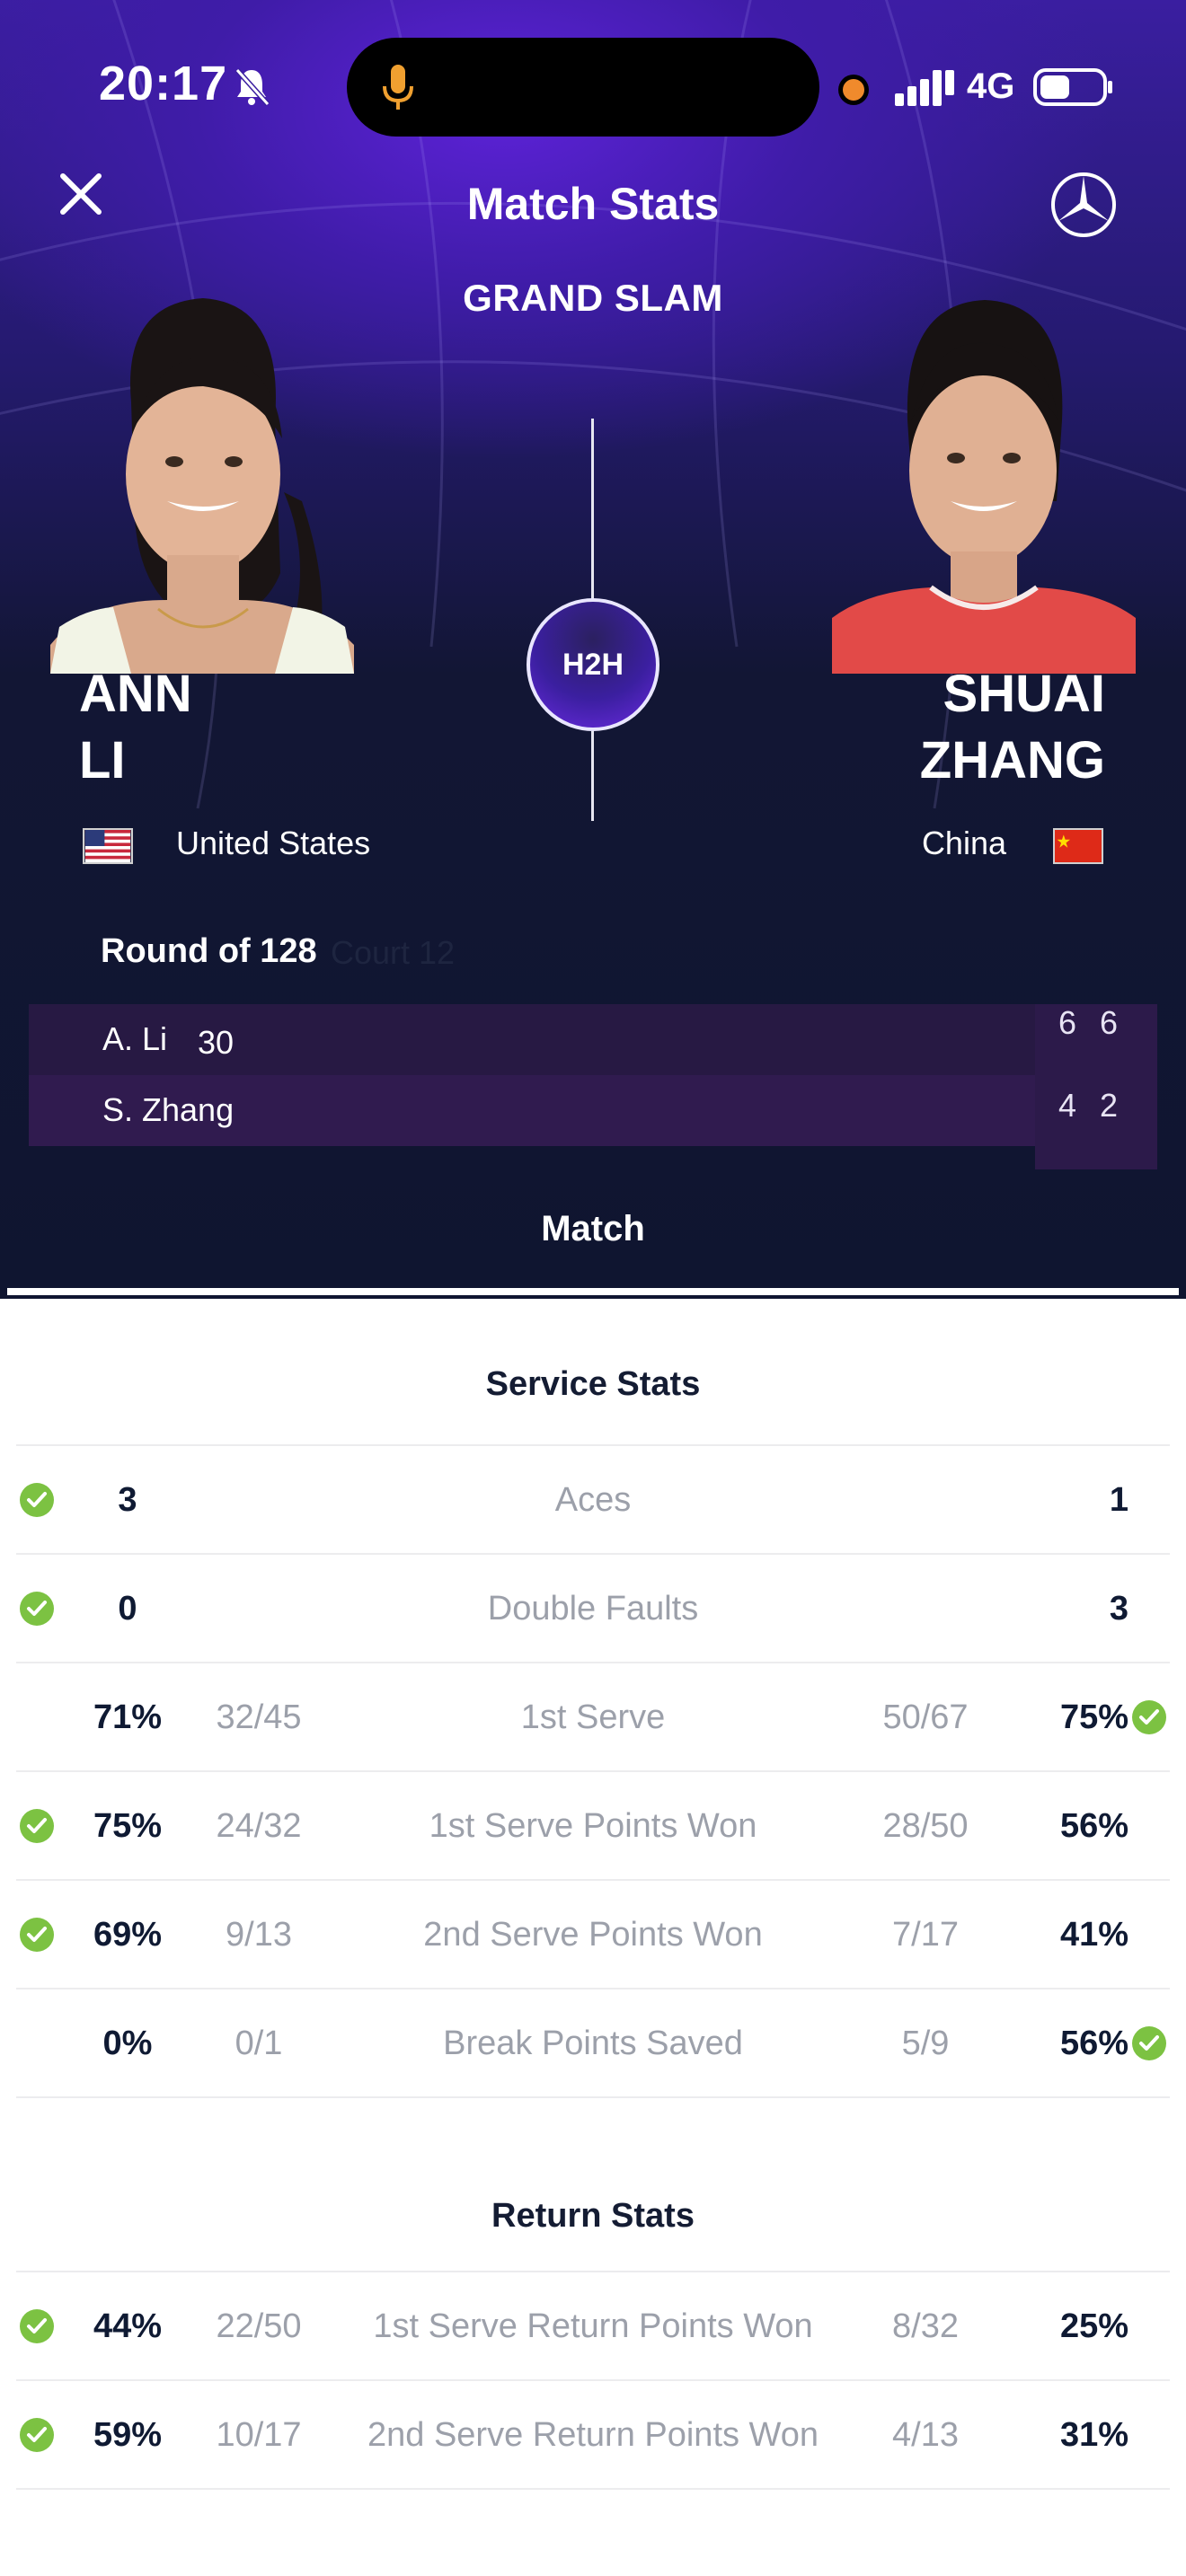 Image resolution: width=1186 pixels, height=2576 pixels. Describe the element at coordinates (583, 87) in the screenshot. I see `dynamic-island` at that location.